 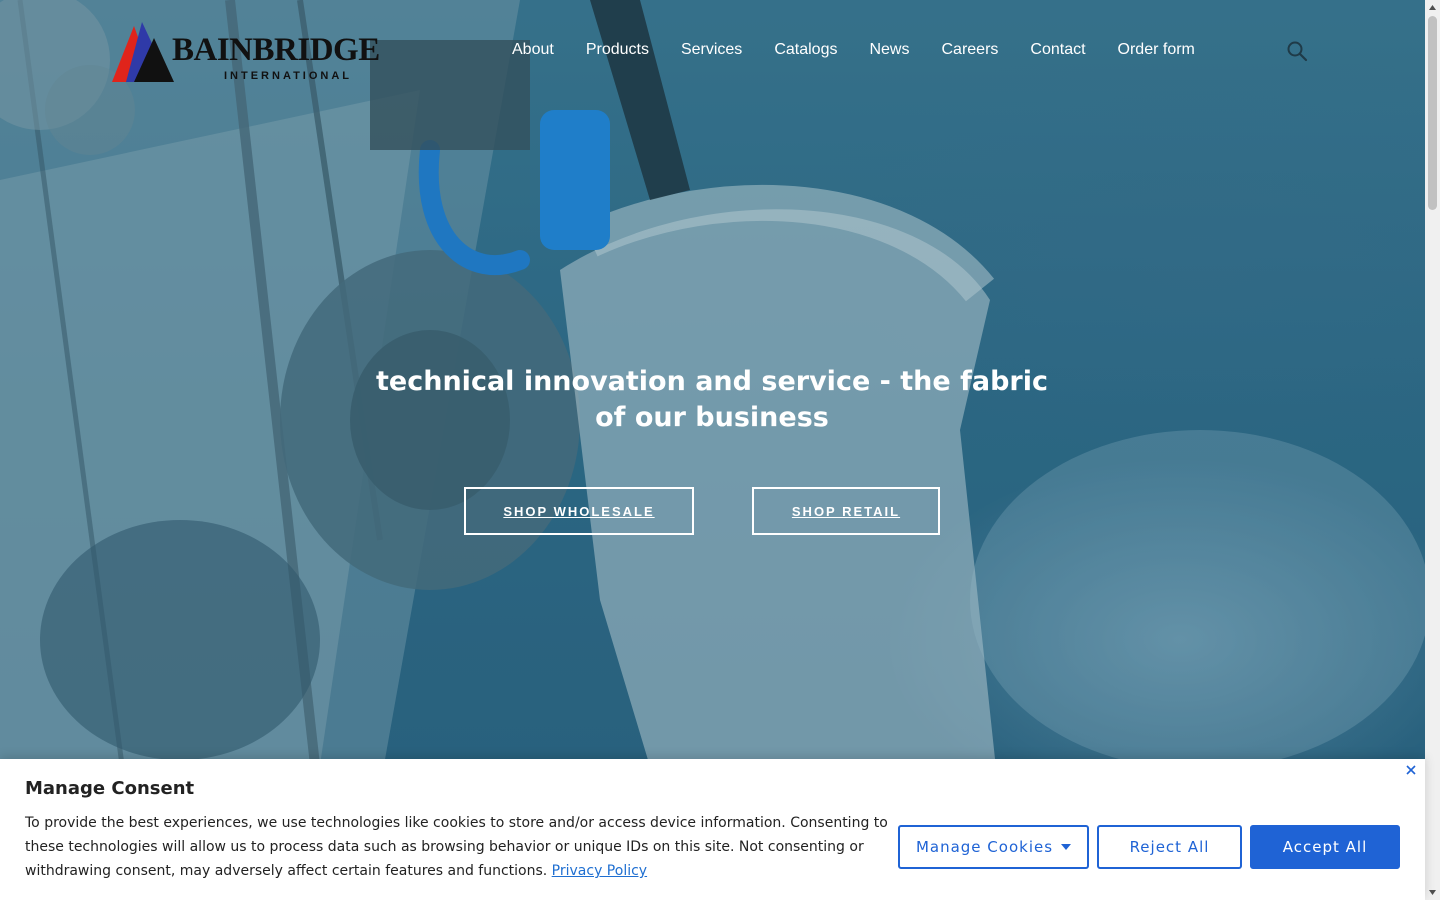 I want to click on logo-tagline: INTERNATIONAL, so click(x=288, y=76).